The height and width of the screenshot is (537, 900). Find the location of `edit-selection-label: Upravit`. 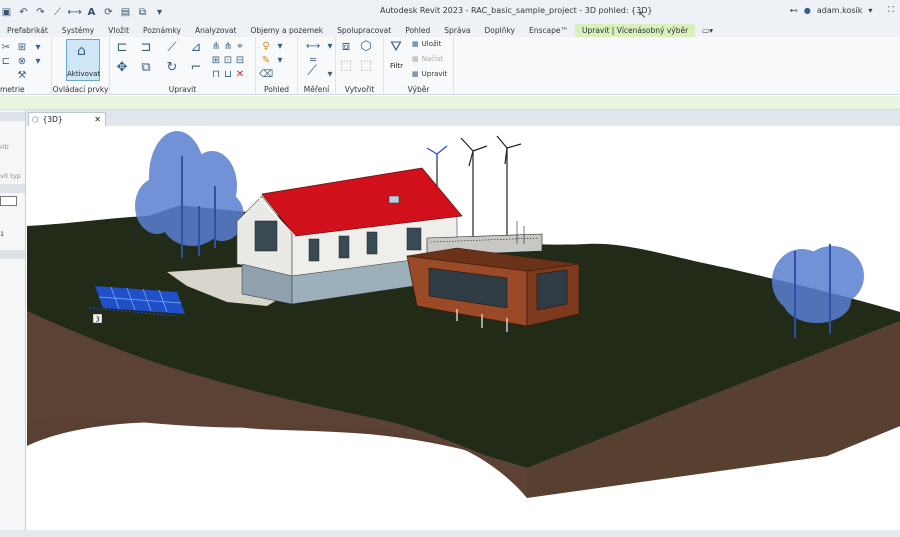

edit-selection-label: Upravit is located at coordinates (434, 74).